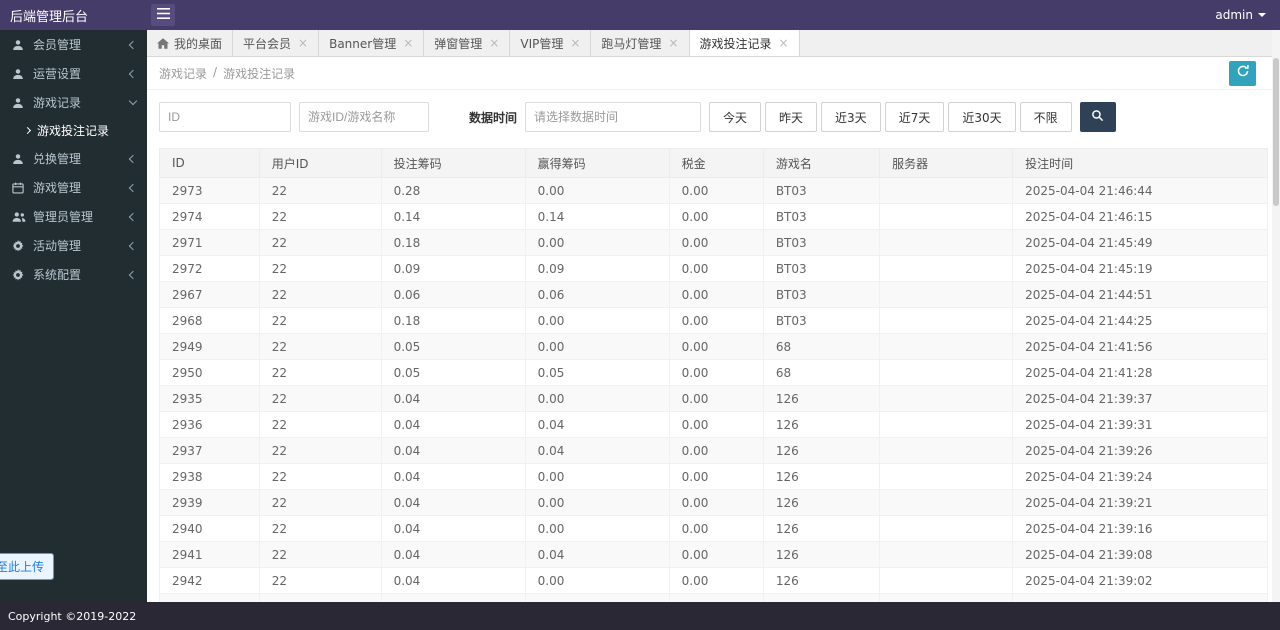 The width and height of the screenshot is (1280, 630). Describe the element at coordinates (1242, 73) in the screenshot. I see `refresh-button` at that location.